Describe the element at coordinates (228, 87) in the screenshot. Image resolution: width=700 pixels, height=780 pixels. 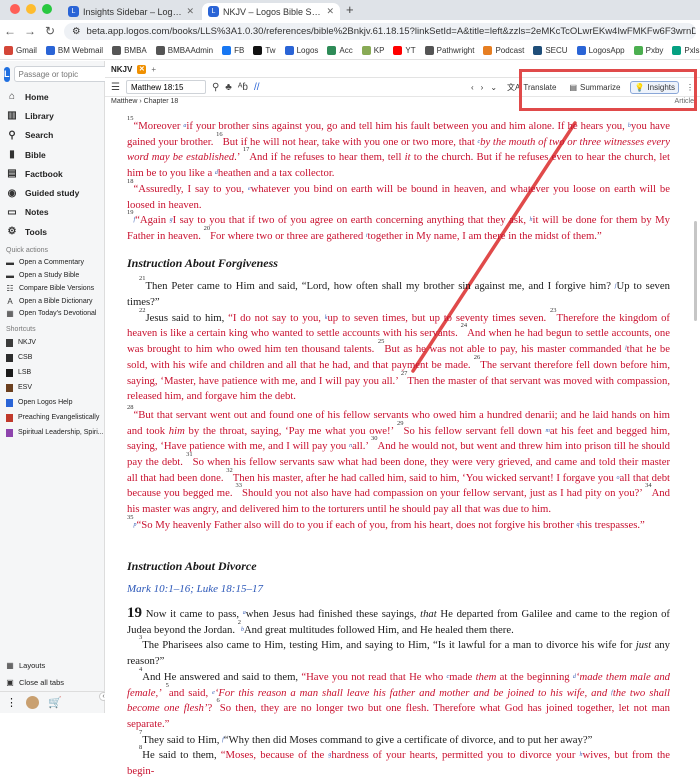
I see `visual-filter-icon: ♣` at that location.